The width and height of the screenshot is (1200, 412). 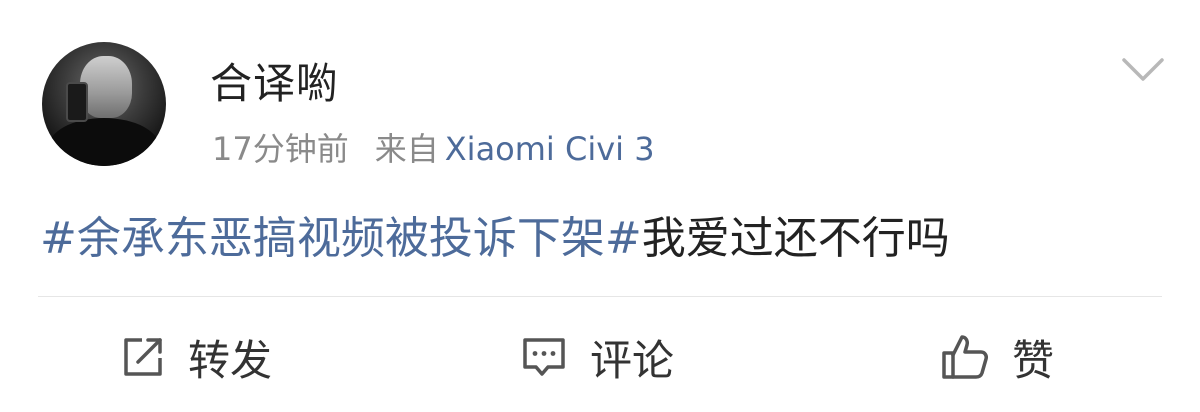 What do you see at coordinates (965, 357) in the screenshot?
I see `thumbs-up-icon` at bounding box center [965, 357].